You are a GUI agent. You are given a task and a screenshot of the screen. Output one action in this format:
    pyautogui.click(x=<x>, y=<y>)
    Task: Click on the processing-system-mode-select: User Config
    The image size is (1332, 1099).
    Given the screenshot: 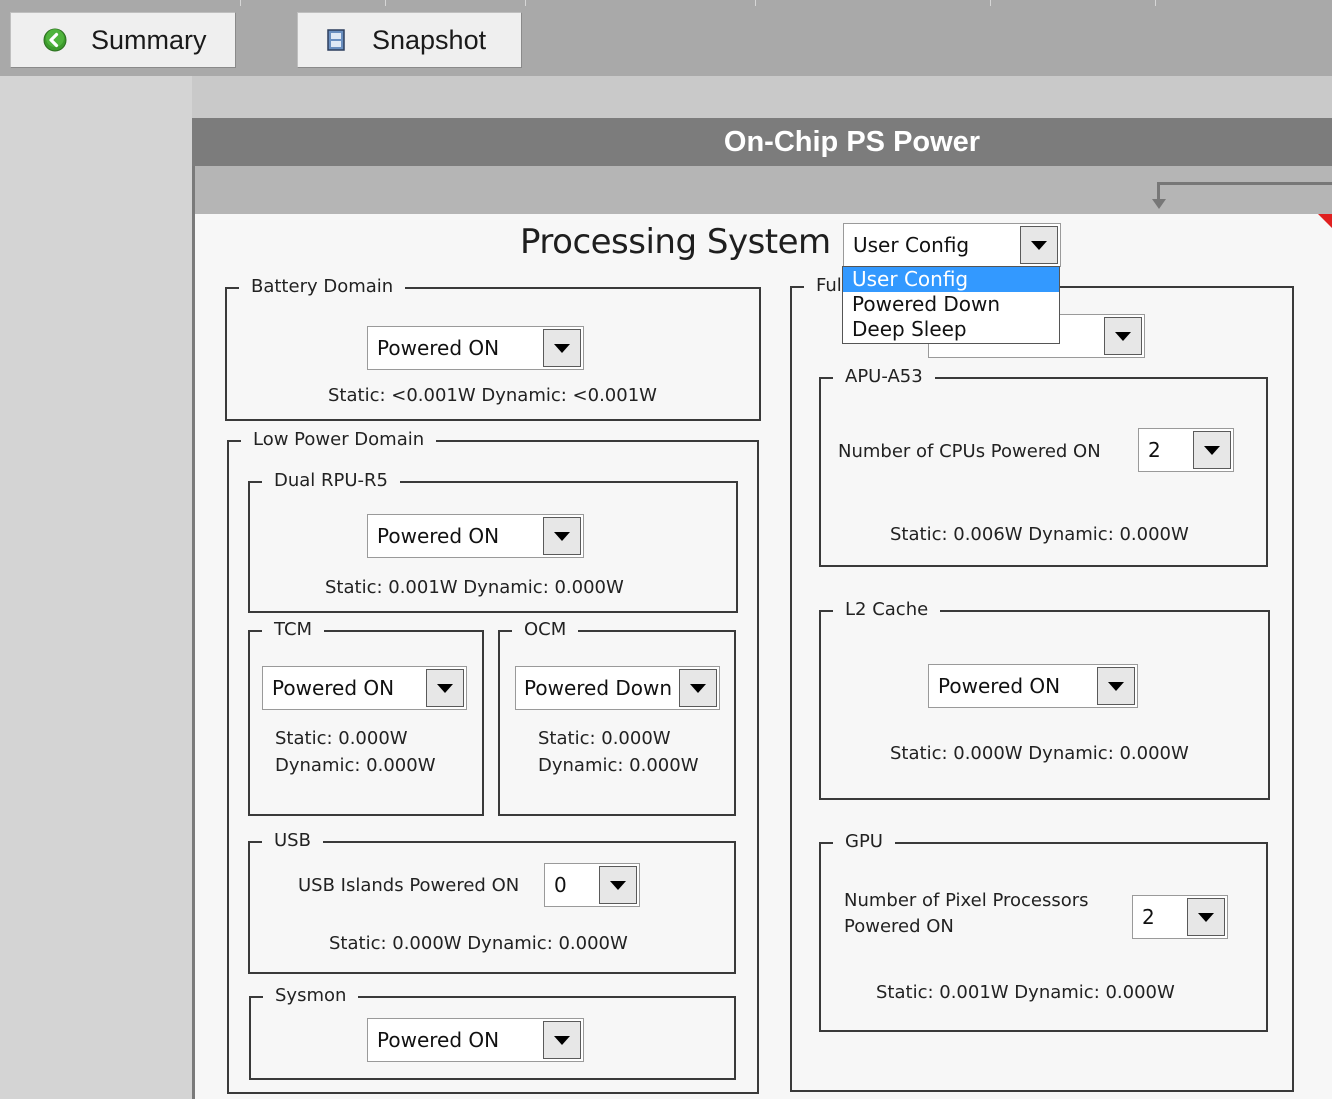 What is the action you would take?
    pyautogui.click(x=952, y=245)
    